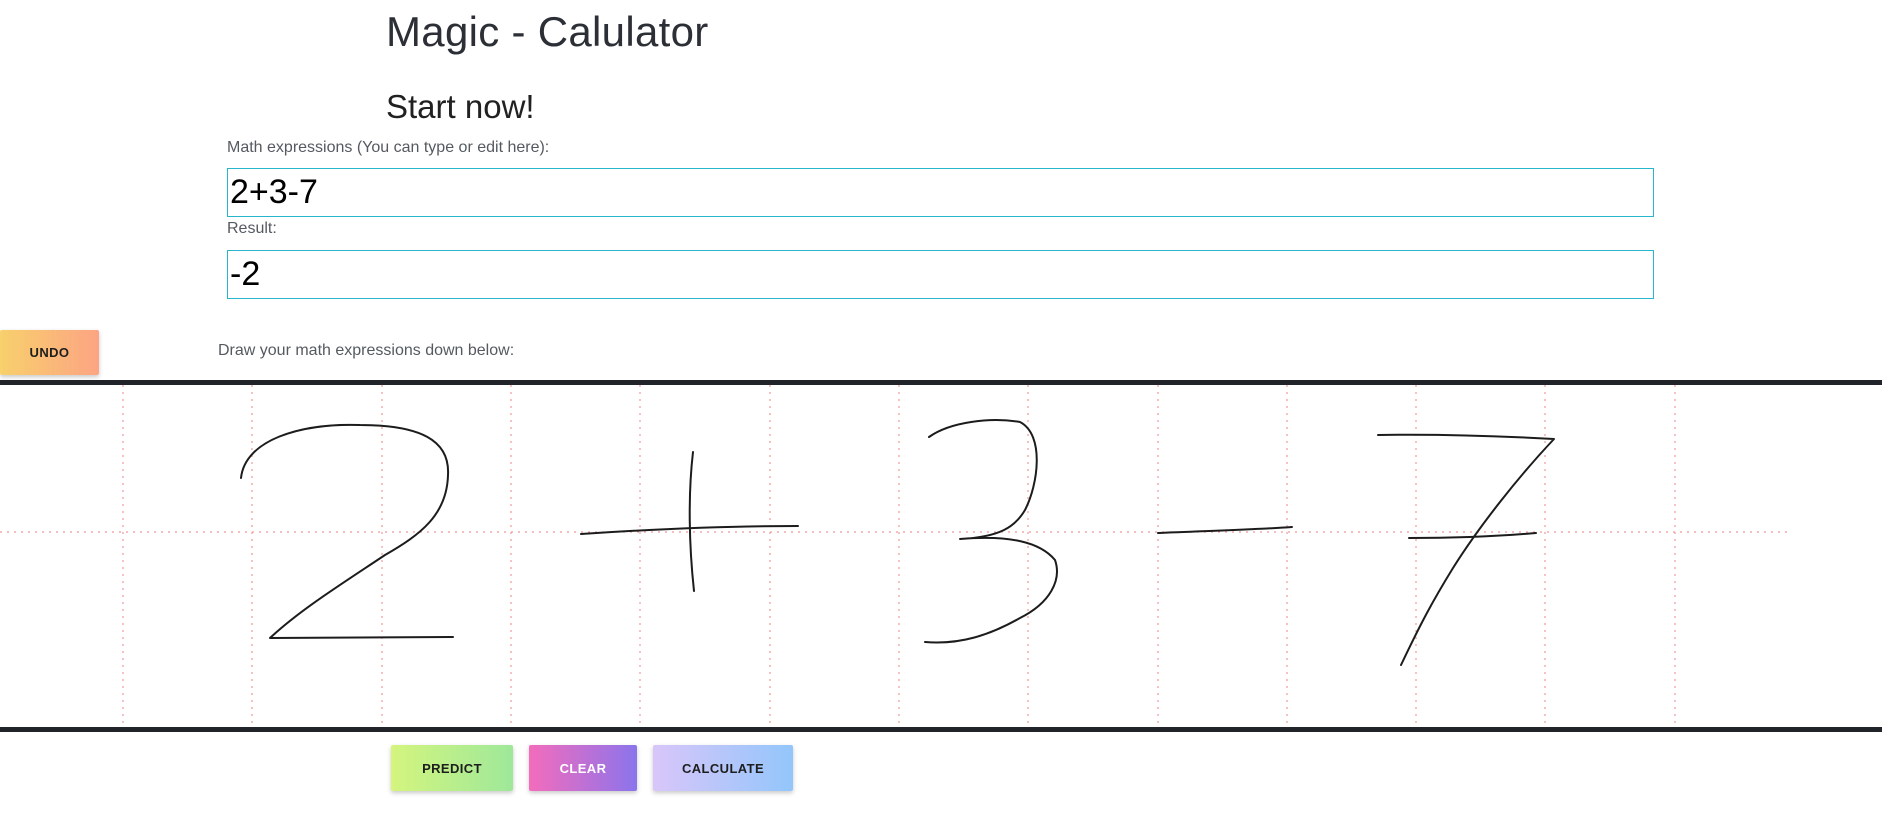 The height and width of the screenshot is (826, 1882). What do you see at coordinates (252, 228) in the screenshot?
I see `result-label: Result:` at bounding box center [252, 228].